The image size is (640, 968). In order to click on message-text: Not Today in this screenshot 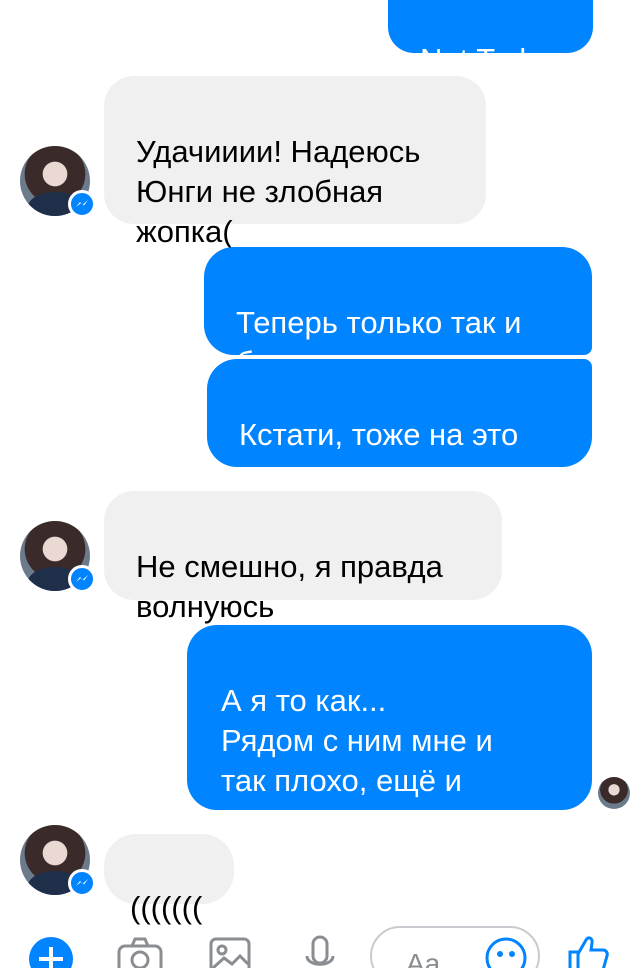, I will do `click(490, 59)`.